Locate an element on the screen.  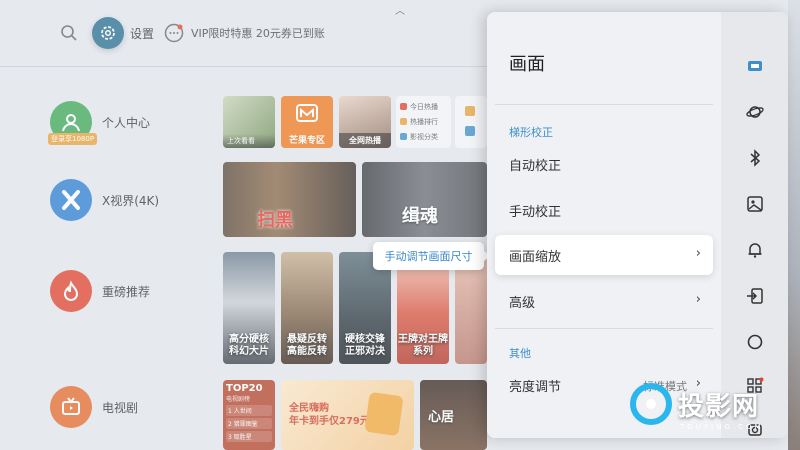
category-featured: 重磅推荐 is located at coordinates (135, 291).